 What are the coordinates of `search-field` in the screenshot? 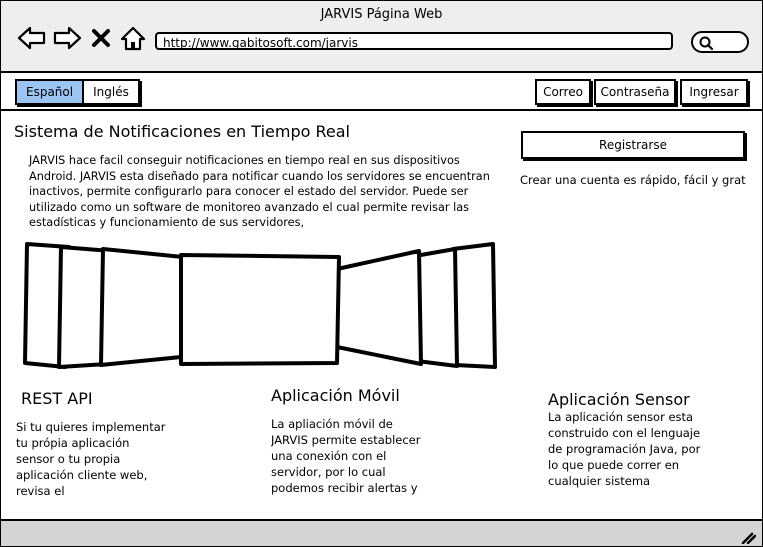 It's located at (720, 42).